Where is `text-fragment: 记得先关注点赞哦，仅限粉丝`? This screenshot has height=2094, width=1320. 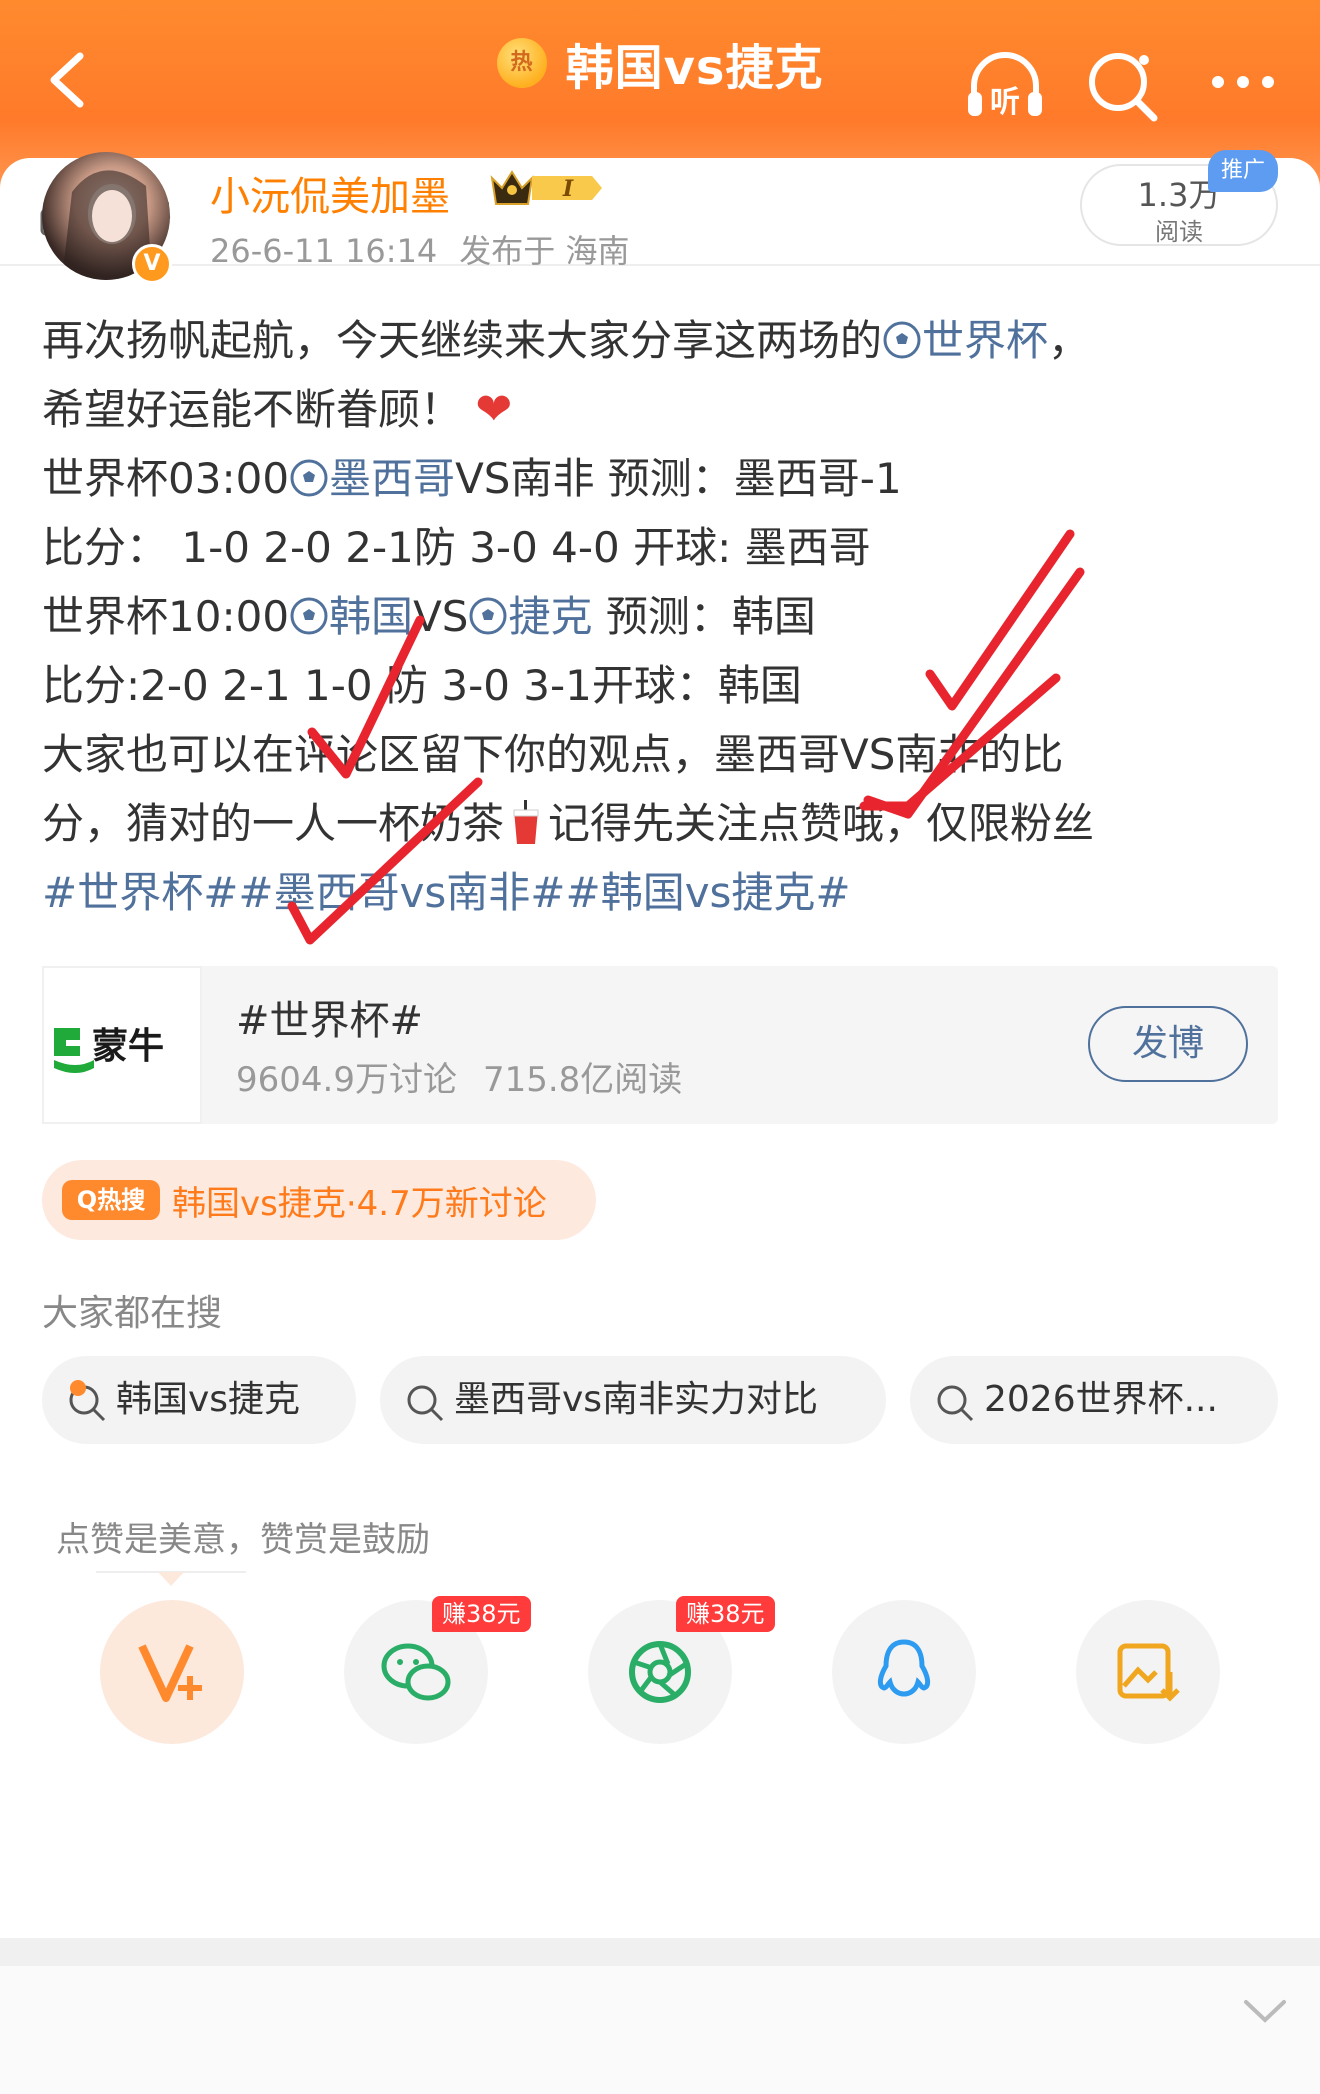 text-fragment: 记得先关注点赞哦，仅限粉丝 is located at coordinates (821, 823).